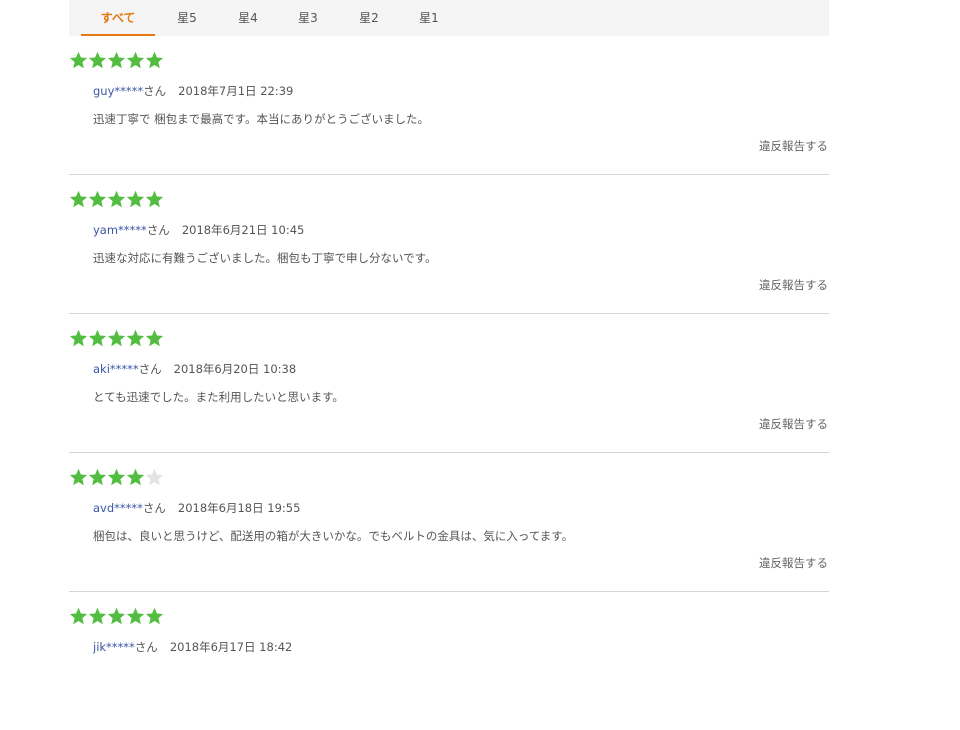 Image resolution: width=960 pixels, height=730 pixels. Describe the element at coordinates (265, 258) in the screenshot. I see `review-text: 迅速な対応に有難うございました。梱包も丁寧で申し分ないです。` at that location.